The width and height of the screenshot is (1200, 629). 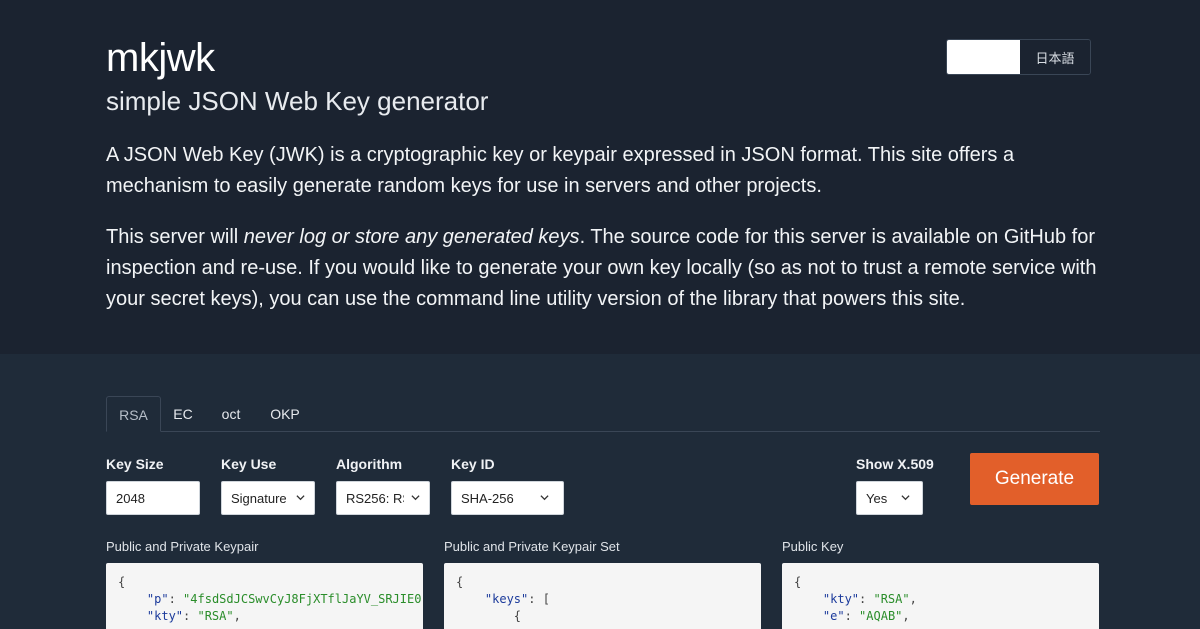 I want to click on site-subtitle: simple JSON Web Key generator, so click(x=297, y=101).